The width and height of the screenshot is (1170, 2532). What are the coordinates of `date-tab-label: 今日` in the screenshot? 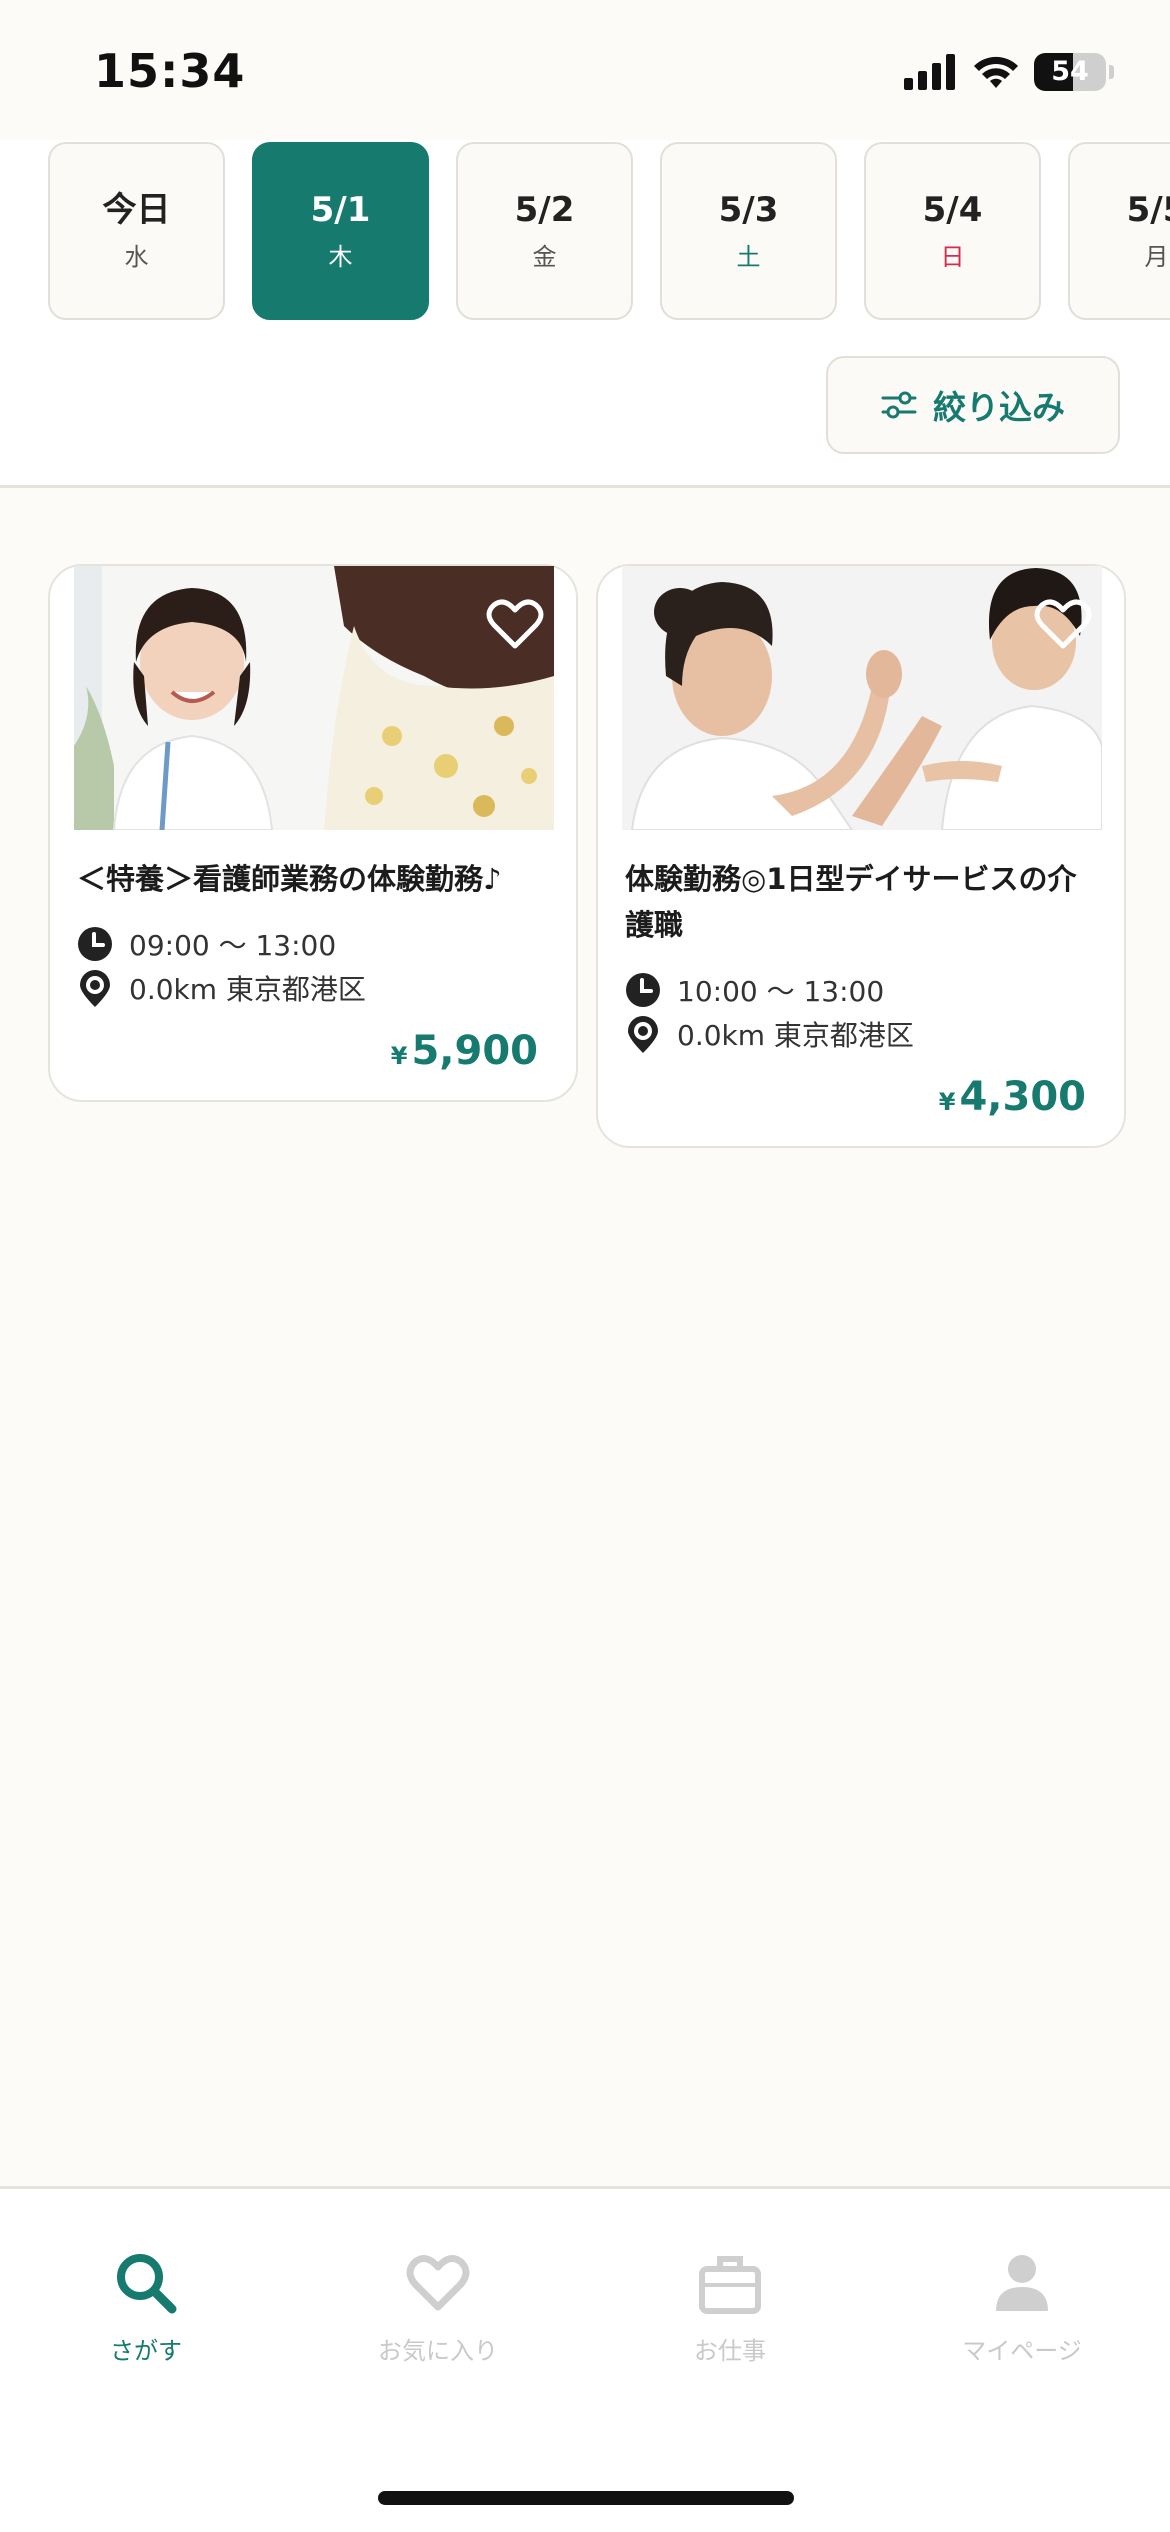 It's located at (136, 210).